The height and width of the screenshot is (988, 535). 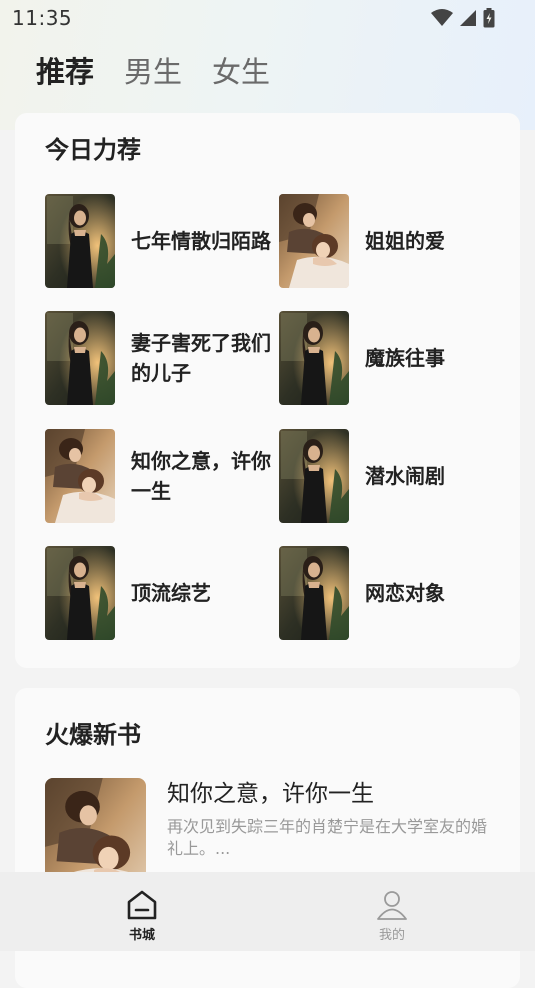 I want to click on recommend-title: 今日力荐, so click(x=93, y=150).